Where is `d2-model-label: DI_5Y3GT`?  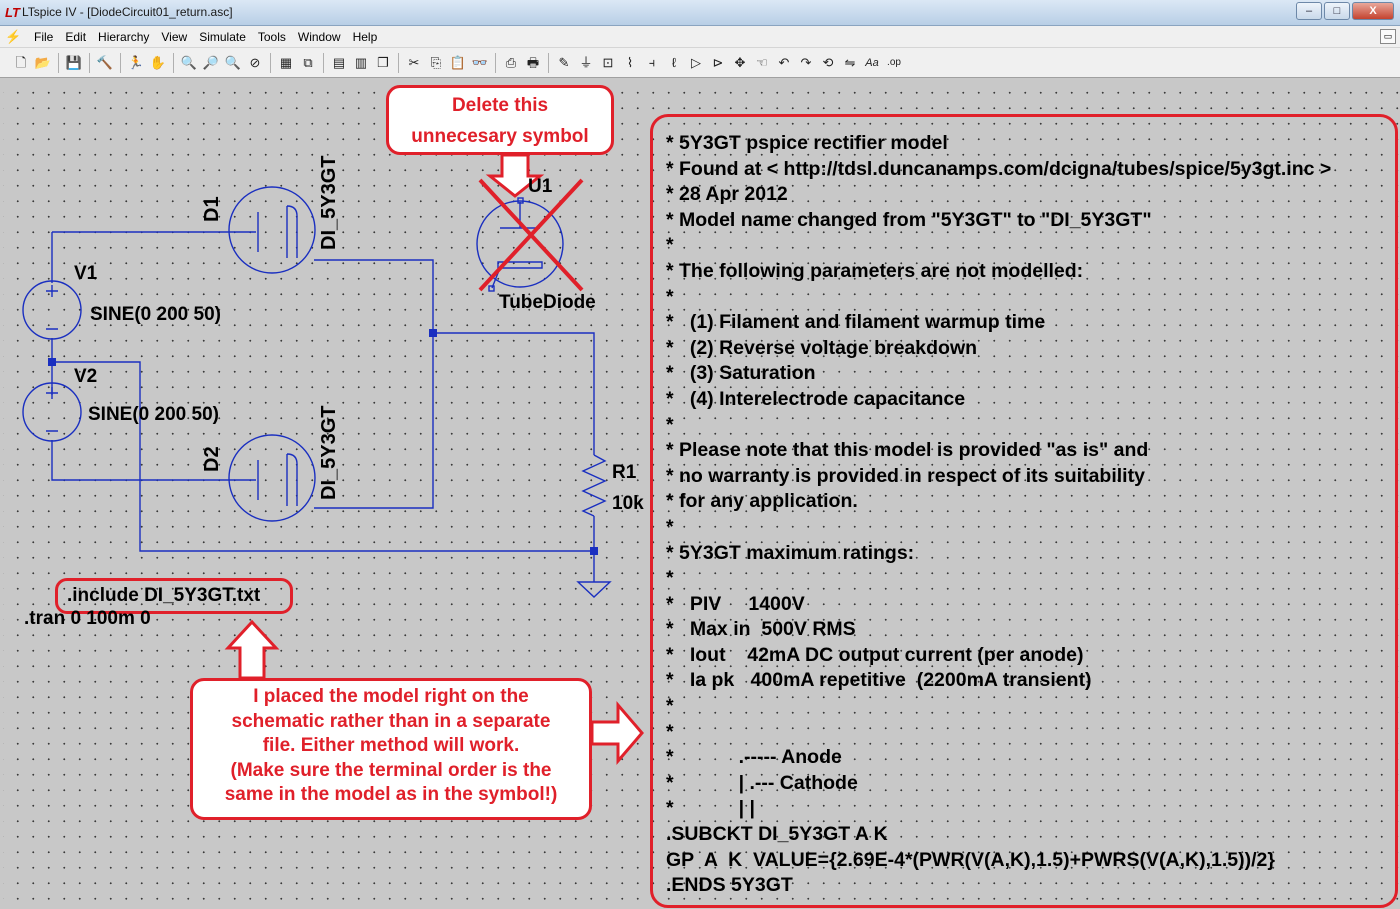 d2-model-label: DI_5Y3GT is located at coordinates (329, 453).